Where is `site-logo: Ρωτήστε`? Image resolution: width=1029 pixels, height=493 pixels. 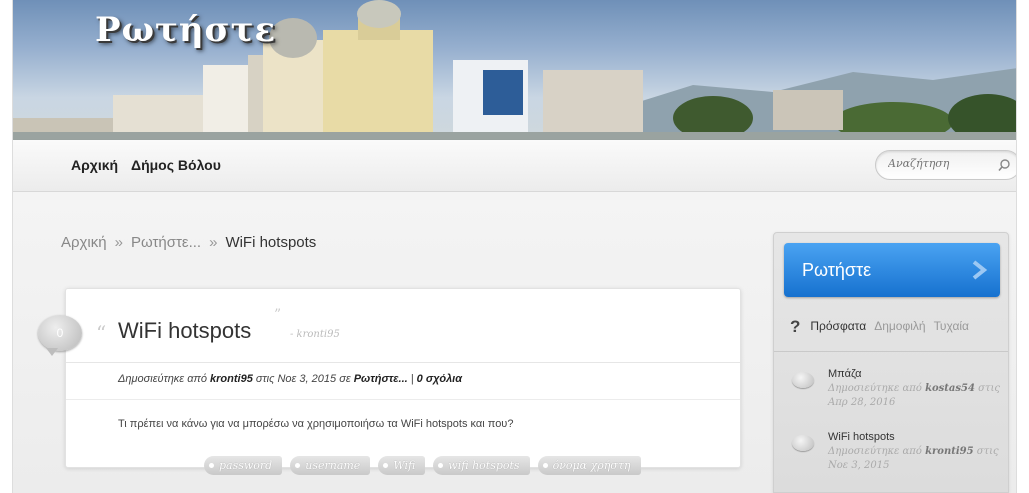
site-logo: Ρωτήστε is located at coordinates (185, 30).